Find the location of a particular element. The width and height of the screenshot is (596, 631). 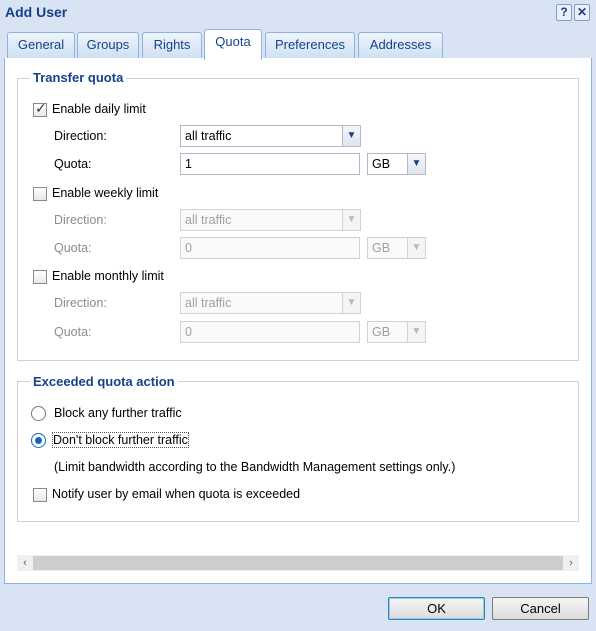

dialog-title: Add User is located at coordinates (36, 12).